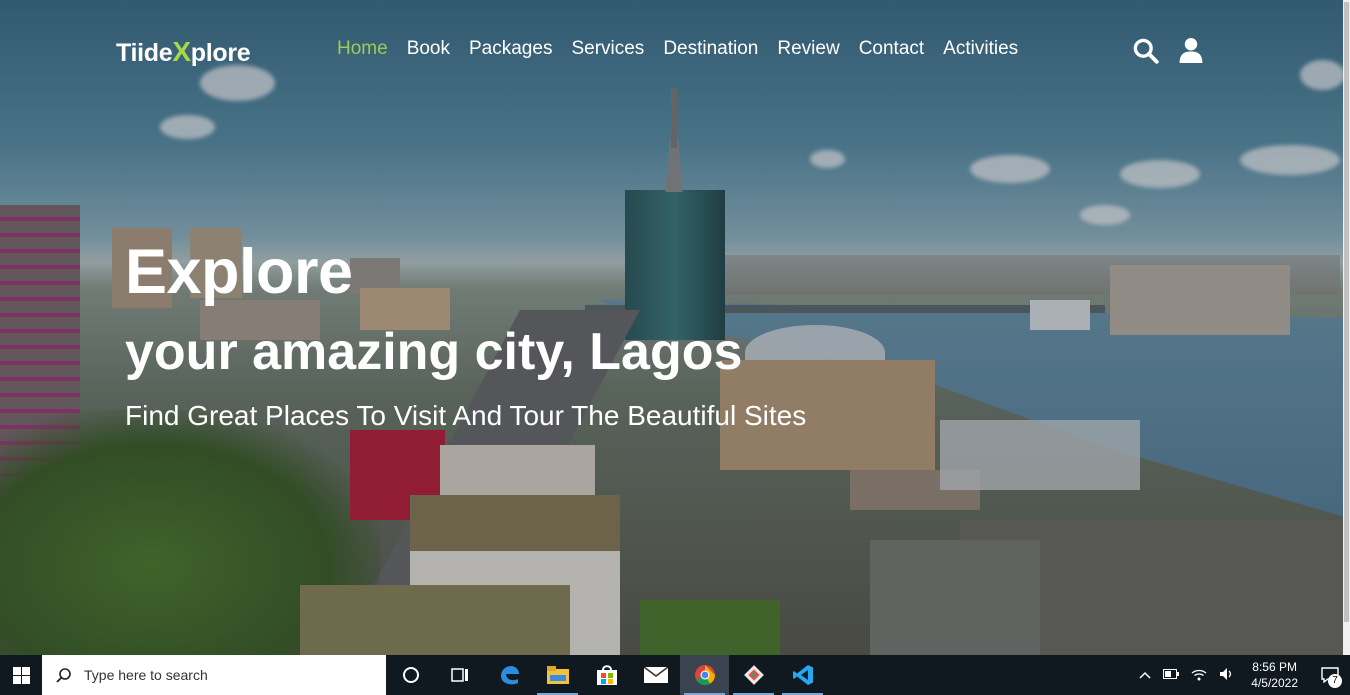 The width and height of the screenshot is (1350, 695). Describe the element at coordinates (183, 52) in the screenshot. I see `site-logo: TiideXplore` at that location.